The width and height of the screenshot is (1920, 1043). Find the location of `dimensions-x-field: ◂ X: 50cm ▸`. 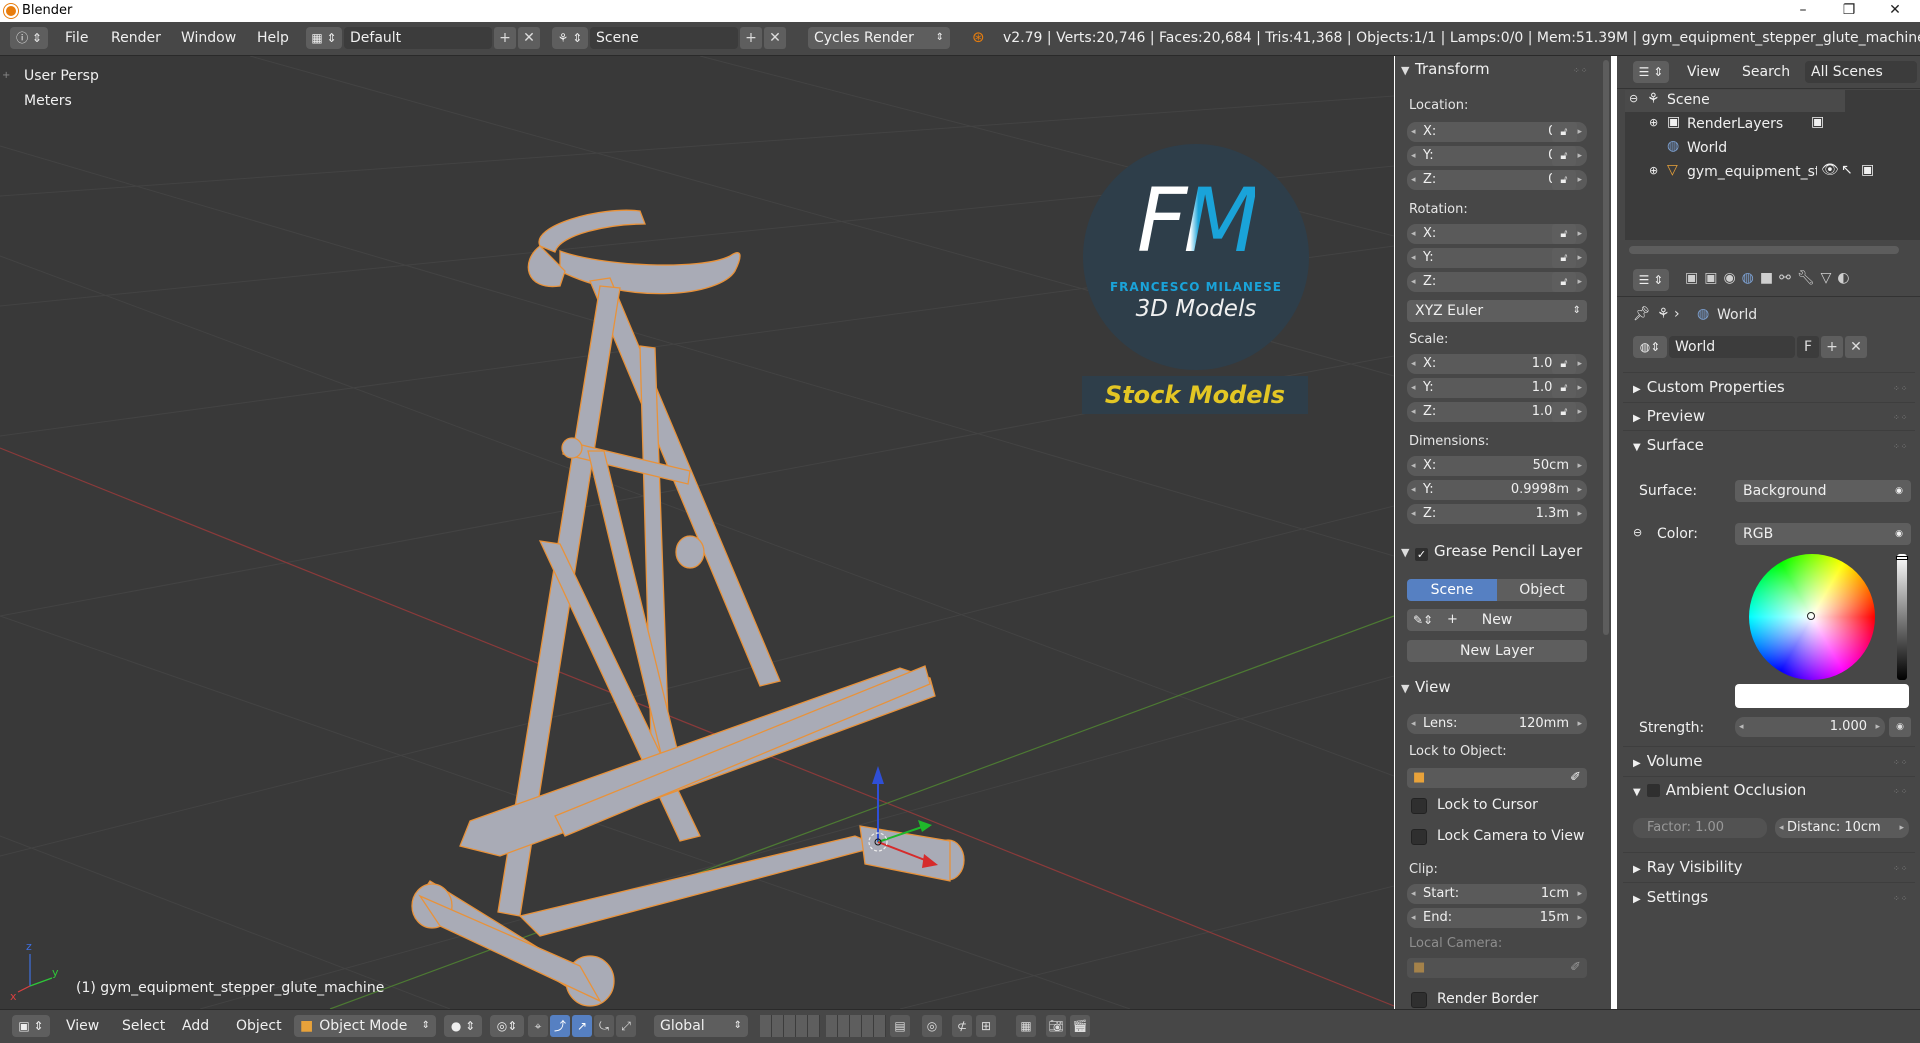

dimensions-x-field: ◂ X: 50cm ▸ is located at coordinates (1497, 466).